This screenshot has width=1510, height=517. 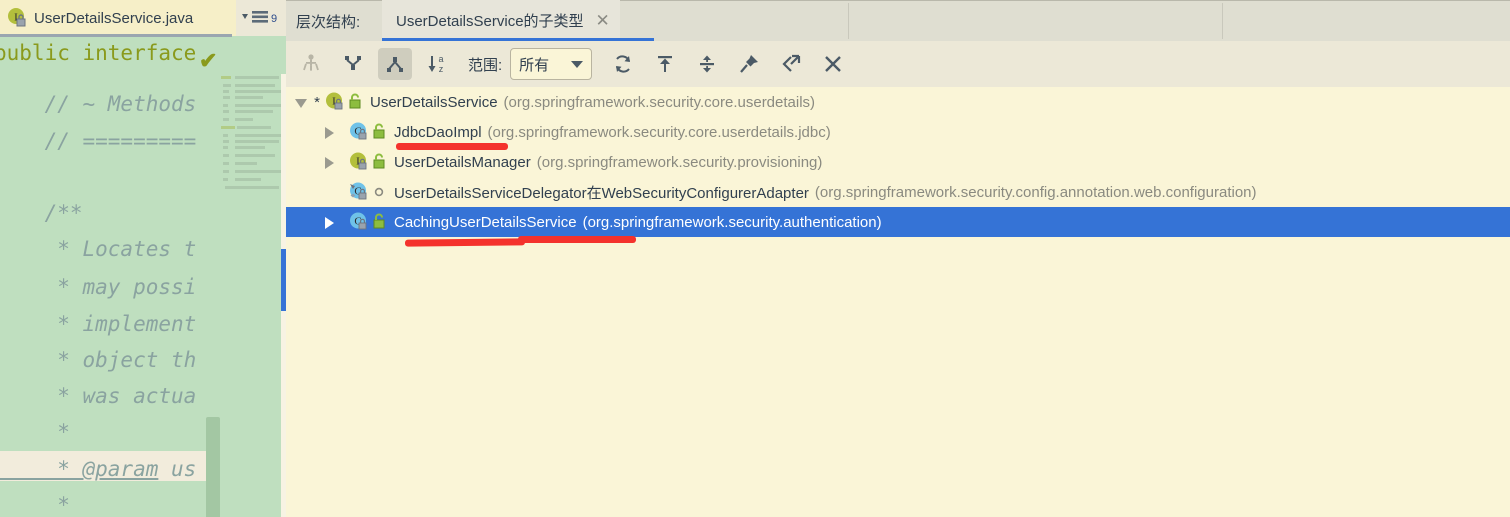 What do you see at coordinates (213, 467) in the screenshot?
I see `editor-scrollbar-thumb` at bounding box center [213, 467].